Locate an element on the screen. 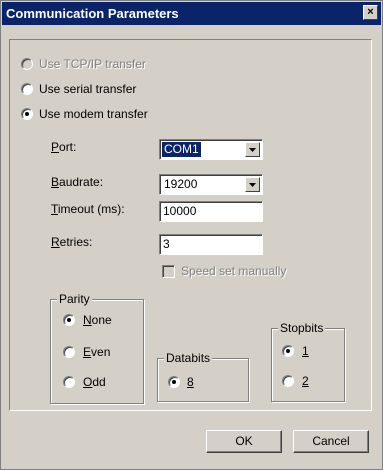 The image size is (383, 470). parity-none-mnemonic: N is located at coordinates (87, 320).